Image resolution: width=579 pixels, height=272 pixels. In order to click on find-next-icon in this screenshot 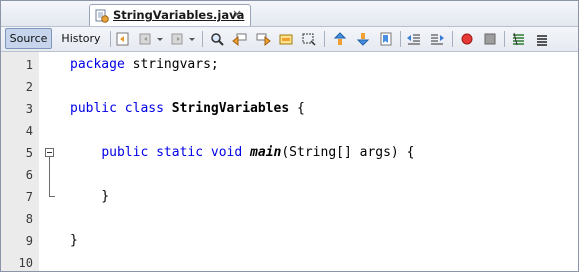, I will do `click(263, 39)`.